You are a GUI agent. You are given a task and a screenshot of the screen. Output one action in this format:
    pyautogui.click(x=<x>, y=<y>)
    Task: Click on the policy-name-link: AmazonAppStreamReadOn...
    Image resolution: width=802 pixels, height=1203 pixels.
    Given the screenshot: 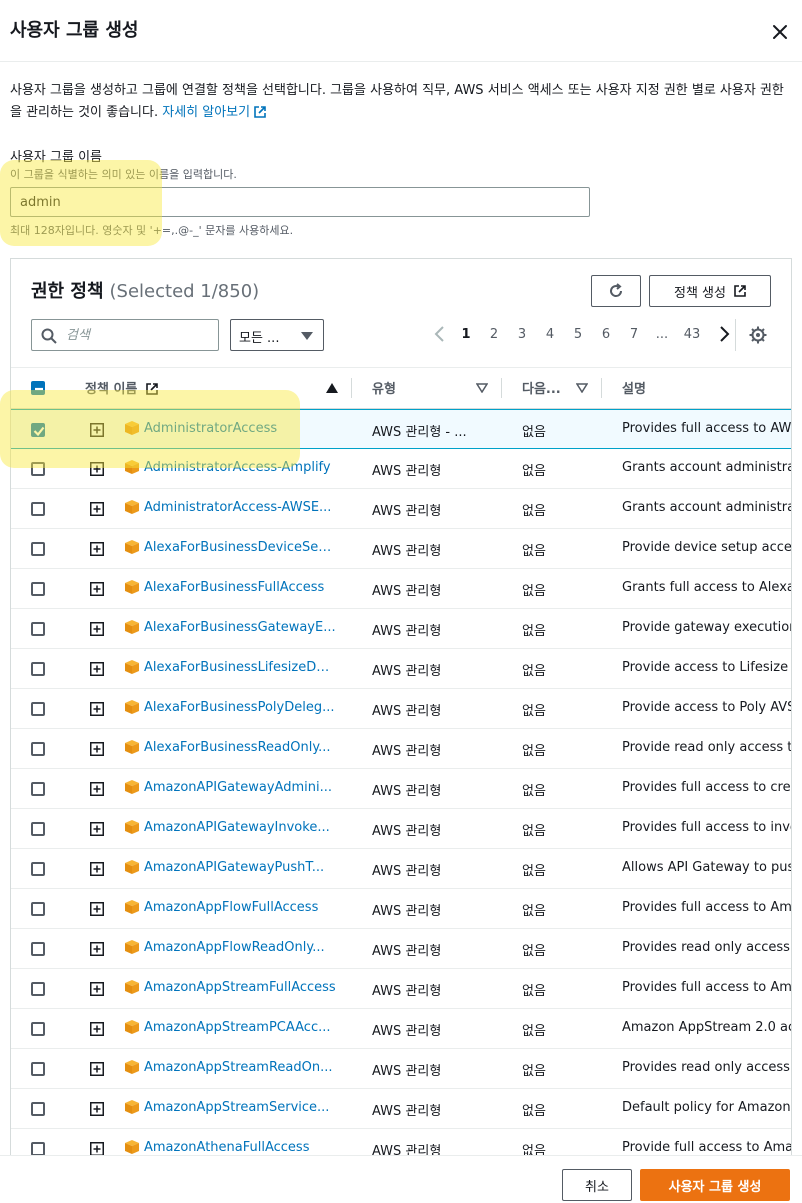 What is the action you would take?
    pyautogui.click(x=240, y=1067)
    